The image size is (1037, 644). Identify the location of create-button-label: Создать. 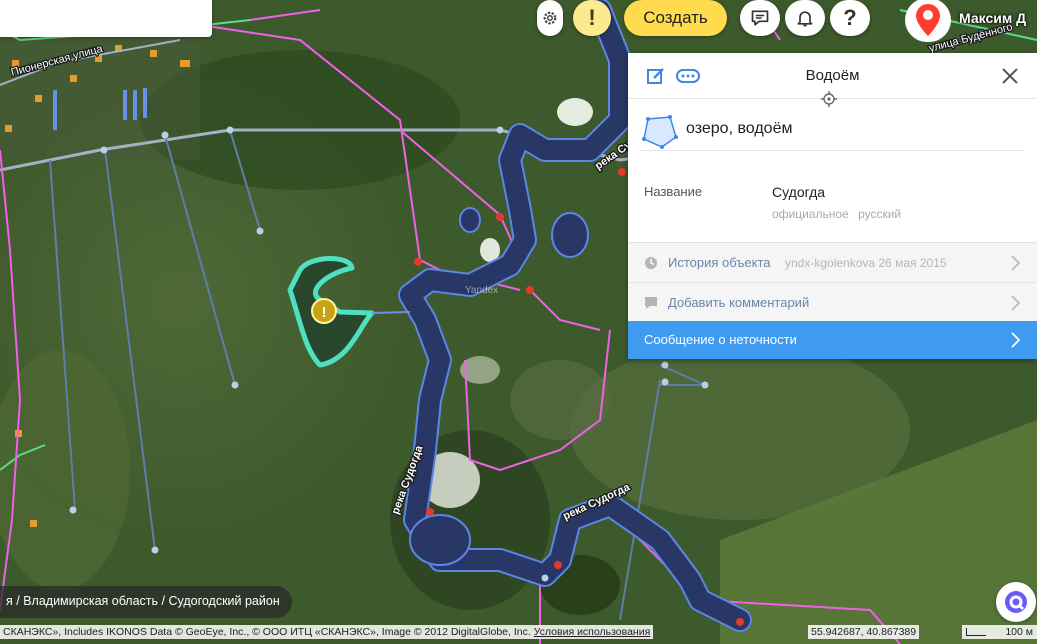
(675, 17).